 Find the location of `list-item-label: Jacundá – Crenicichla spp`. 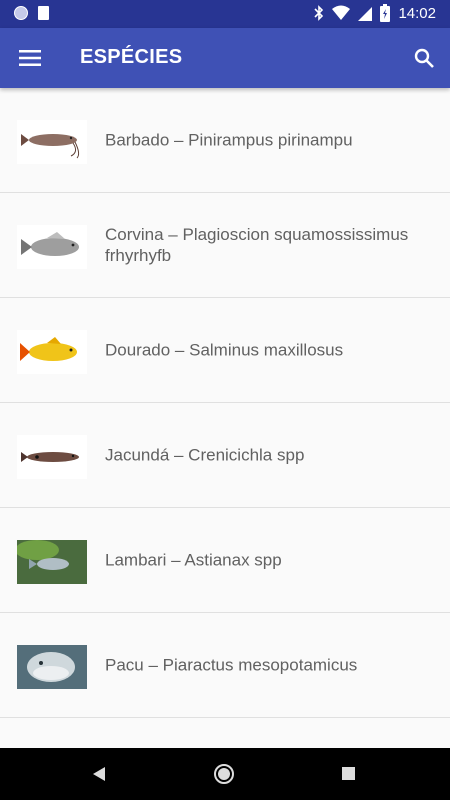

list-item-label: Jacundá – Crenicichla spp is located at coordinates (205, 455).